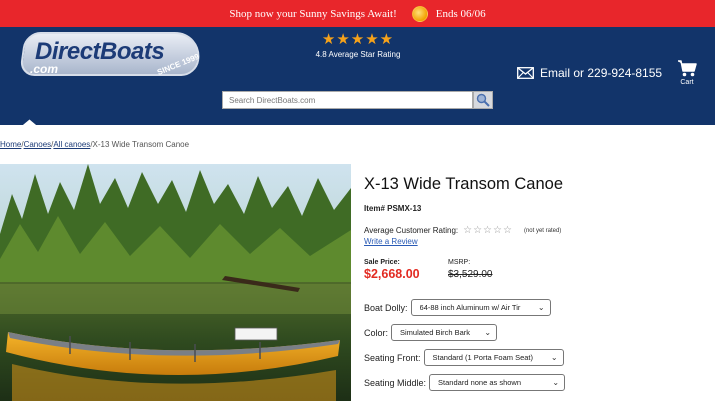 This screenshot has width=715, height=401. Describe the element at coordinates (470, 274) in the screenshot. I see `msrp-price: $3,529.00` at that location.